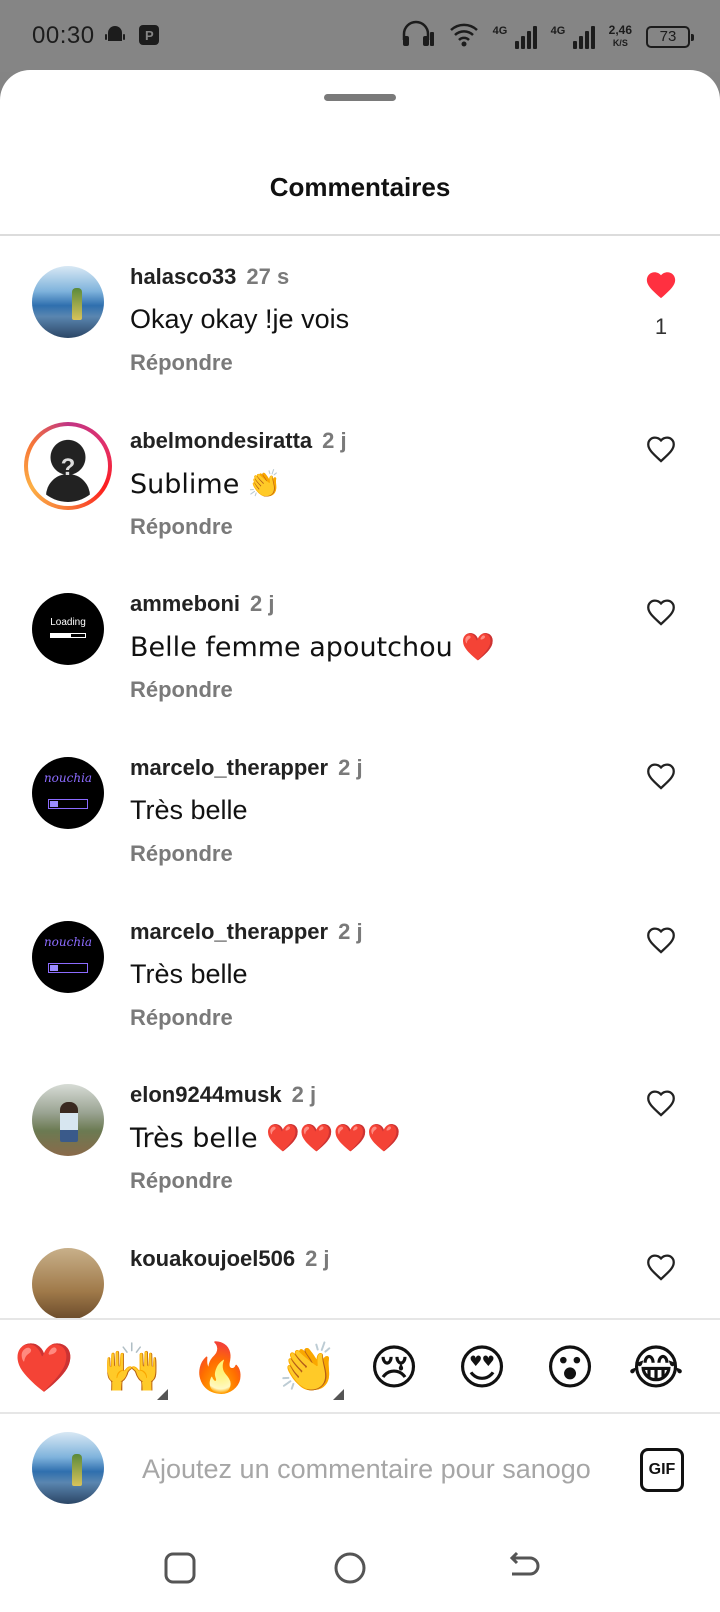  Describe the element at coordinates (620, 35) in the screenshot. I see `network-speed: 2,46 K/S` at that location.